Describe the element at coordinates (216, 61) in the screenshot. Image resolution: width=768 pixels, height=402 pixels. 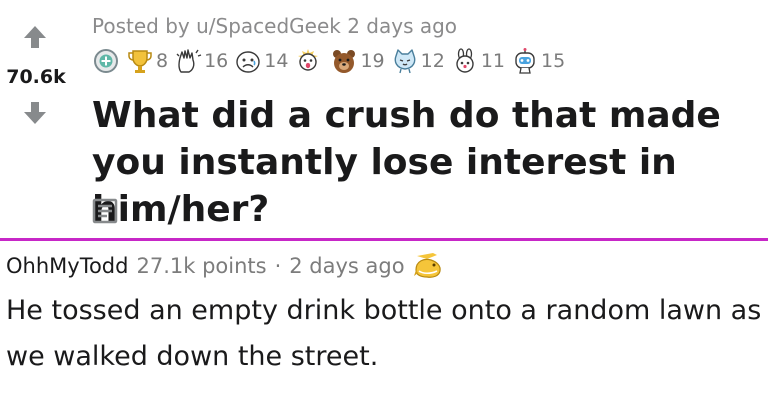
I see `award-count: 16` at that location.